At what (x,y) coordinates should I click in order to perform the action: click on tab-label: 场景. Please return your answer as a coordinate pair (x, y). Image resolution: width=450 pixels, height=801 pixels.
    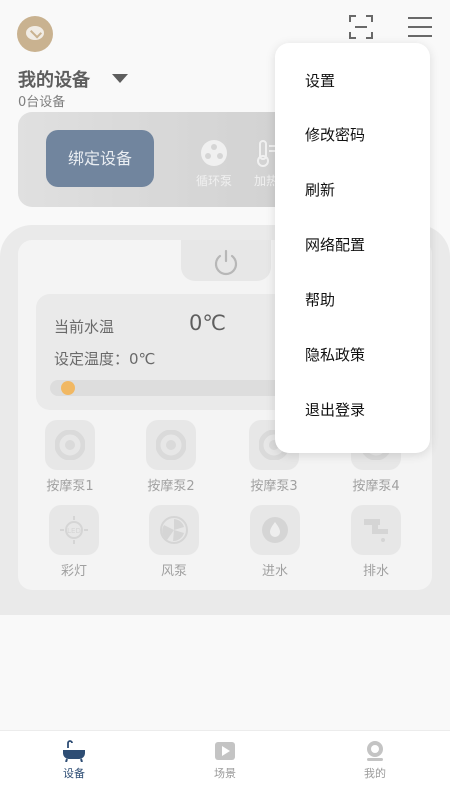
    Looking at the image, I should click on (225, 773).